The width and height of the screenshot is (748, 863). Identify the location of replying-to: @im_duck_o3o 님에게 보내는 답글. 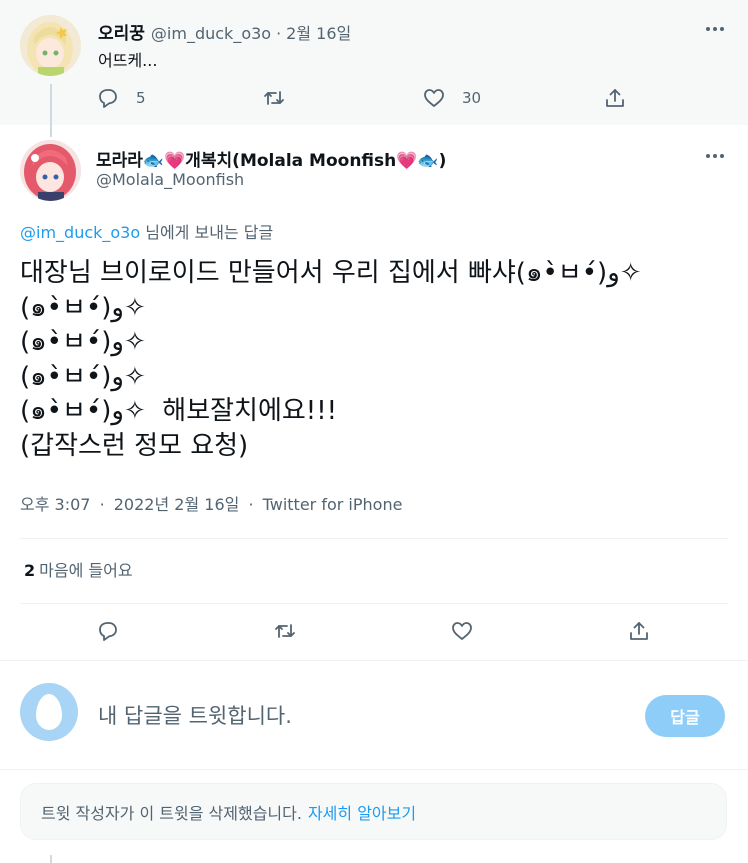
(146, 231).